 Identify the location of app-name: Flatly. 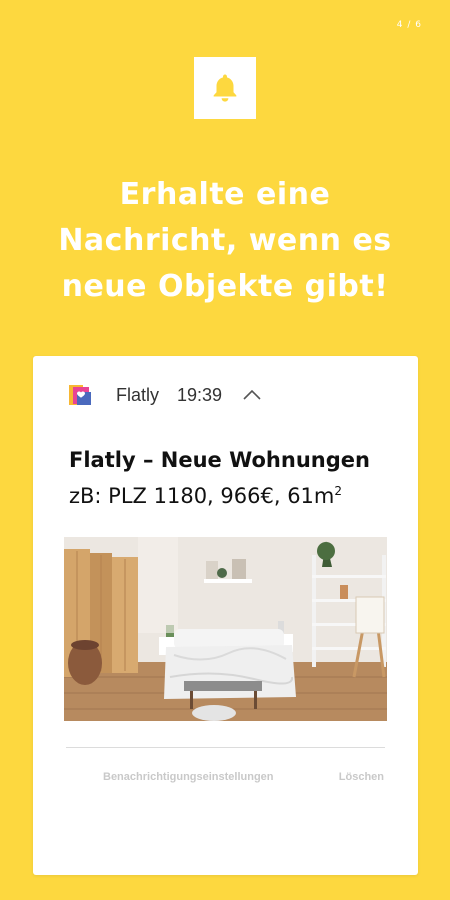
(138, 394).